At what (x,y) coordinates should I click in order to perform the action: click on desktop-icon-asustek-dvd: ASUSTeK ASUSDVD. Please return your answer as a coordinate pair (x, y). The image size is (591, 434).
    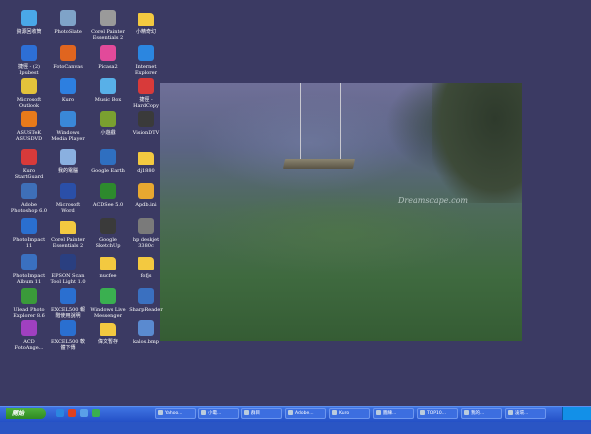
    Looking at the image, I should click on (29, 126).